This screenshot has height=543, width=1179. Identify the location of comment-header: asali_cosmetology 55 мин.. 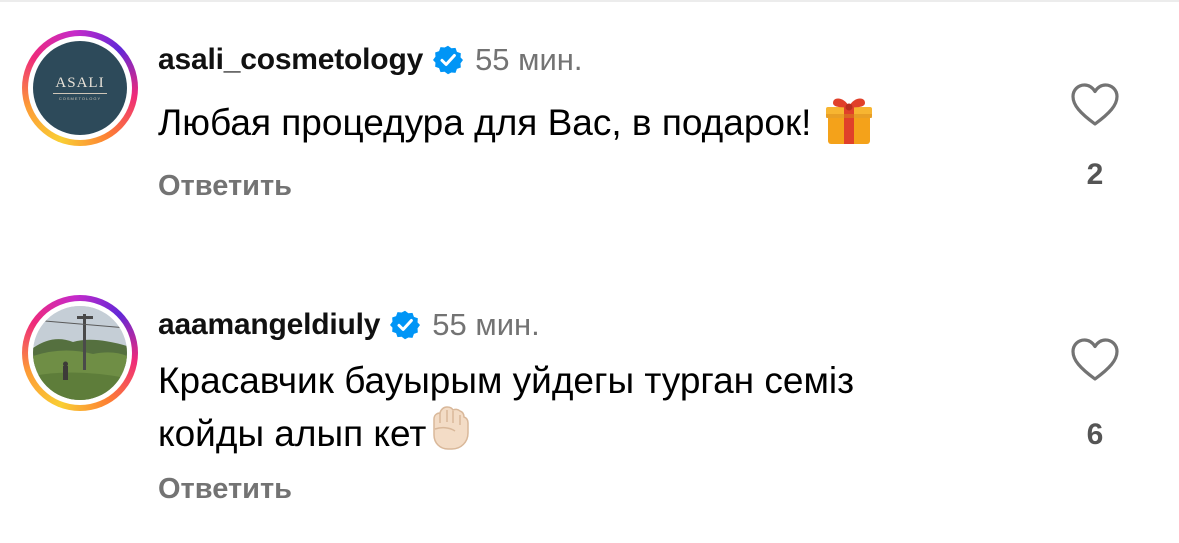
(370, 60).